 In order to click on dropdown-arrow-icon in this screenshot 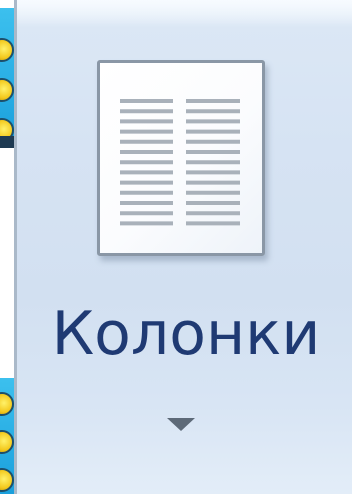, I will do `click(181, 424)`.